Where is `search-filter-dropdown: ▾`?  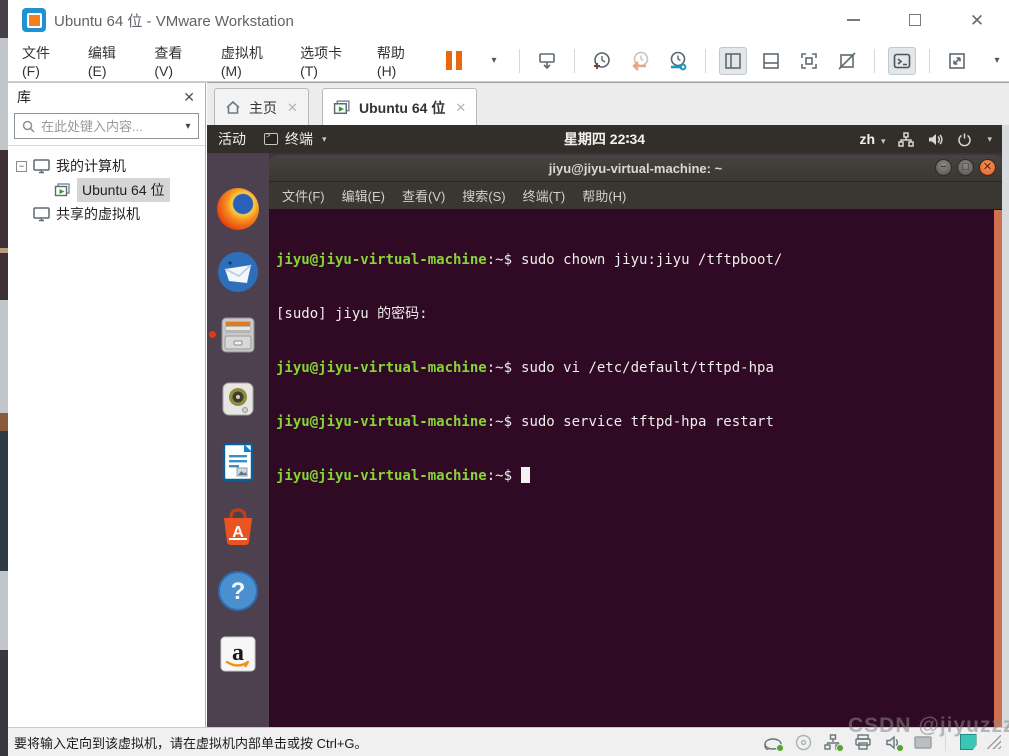
search-filter-dropdown: ▾ is located at coordinates (188, 126).